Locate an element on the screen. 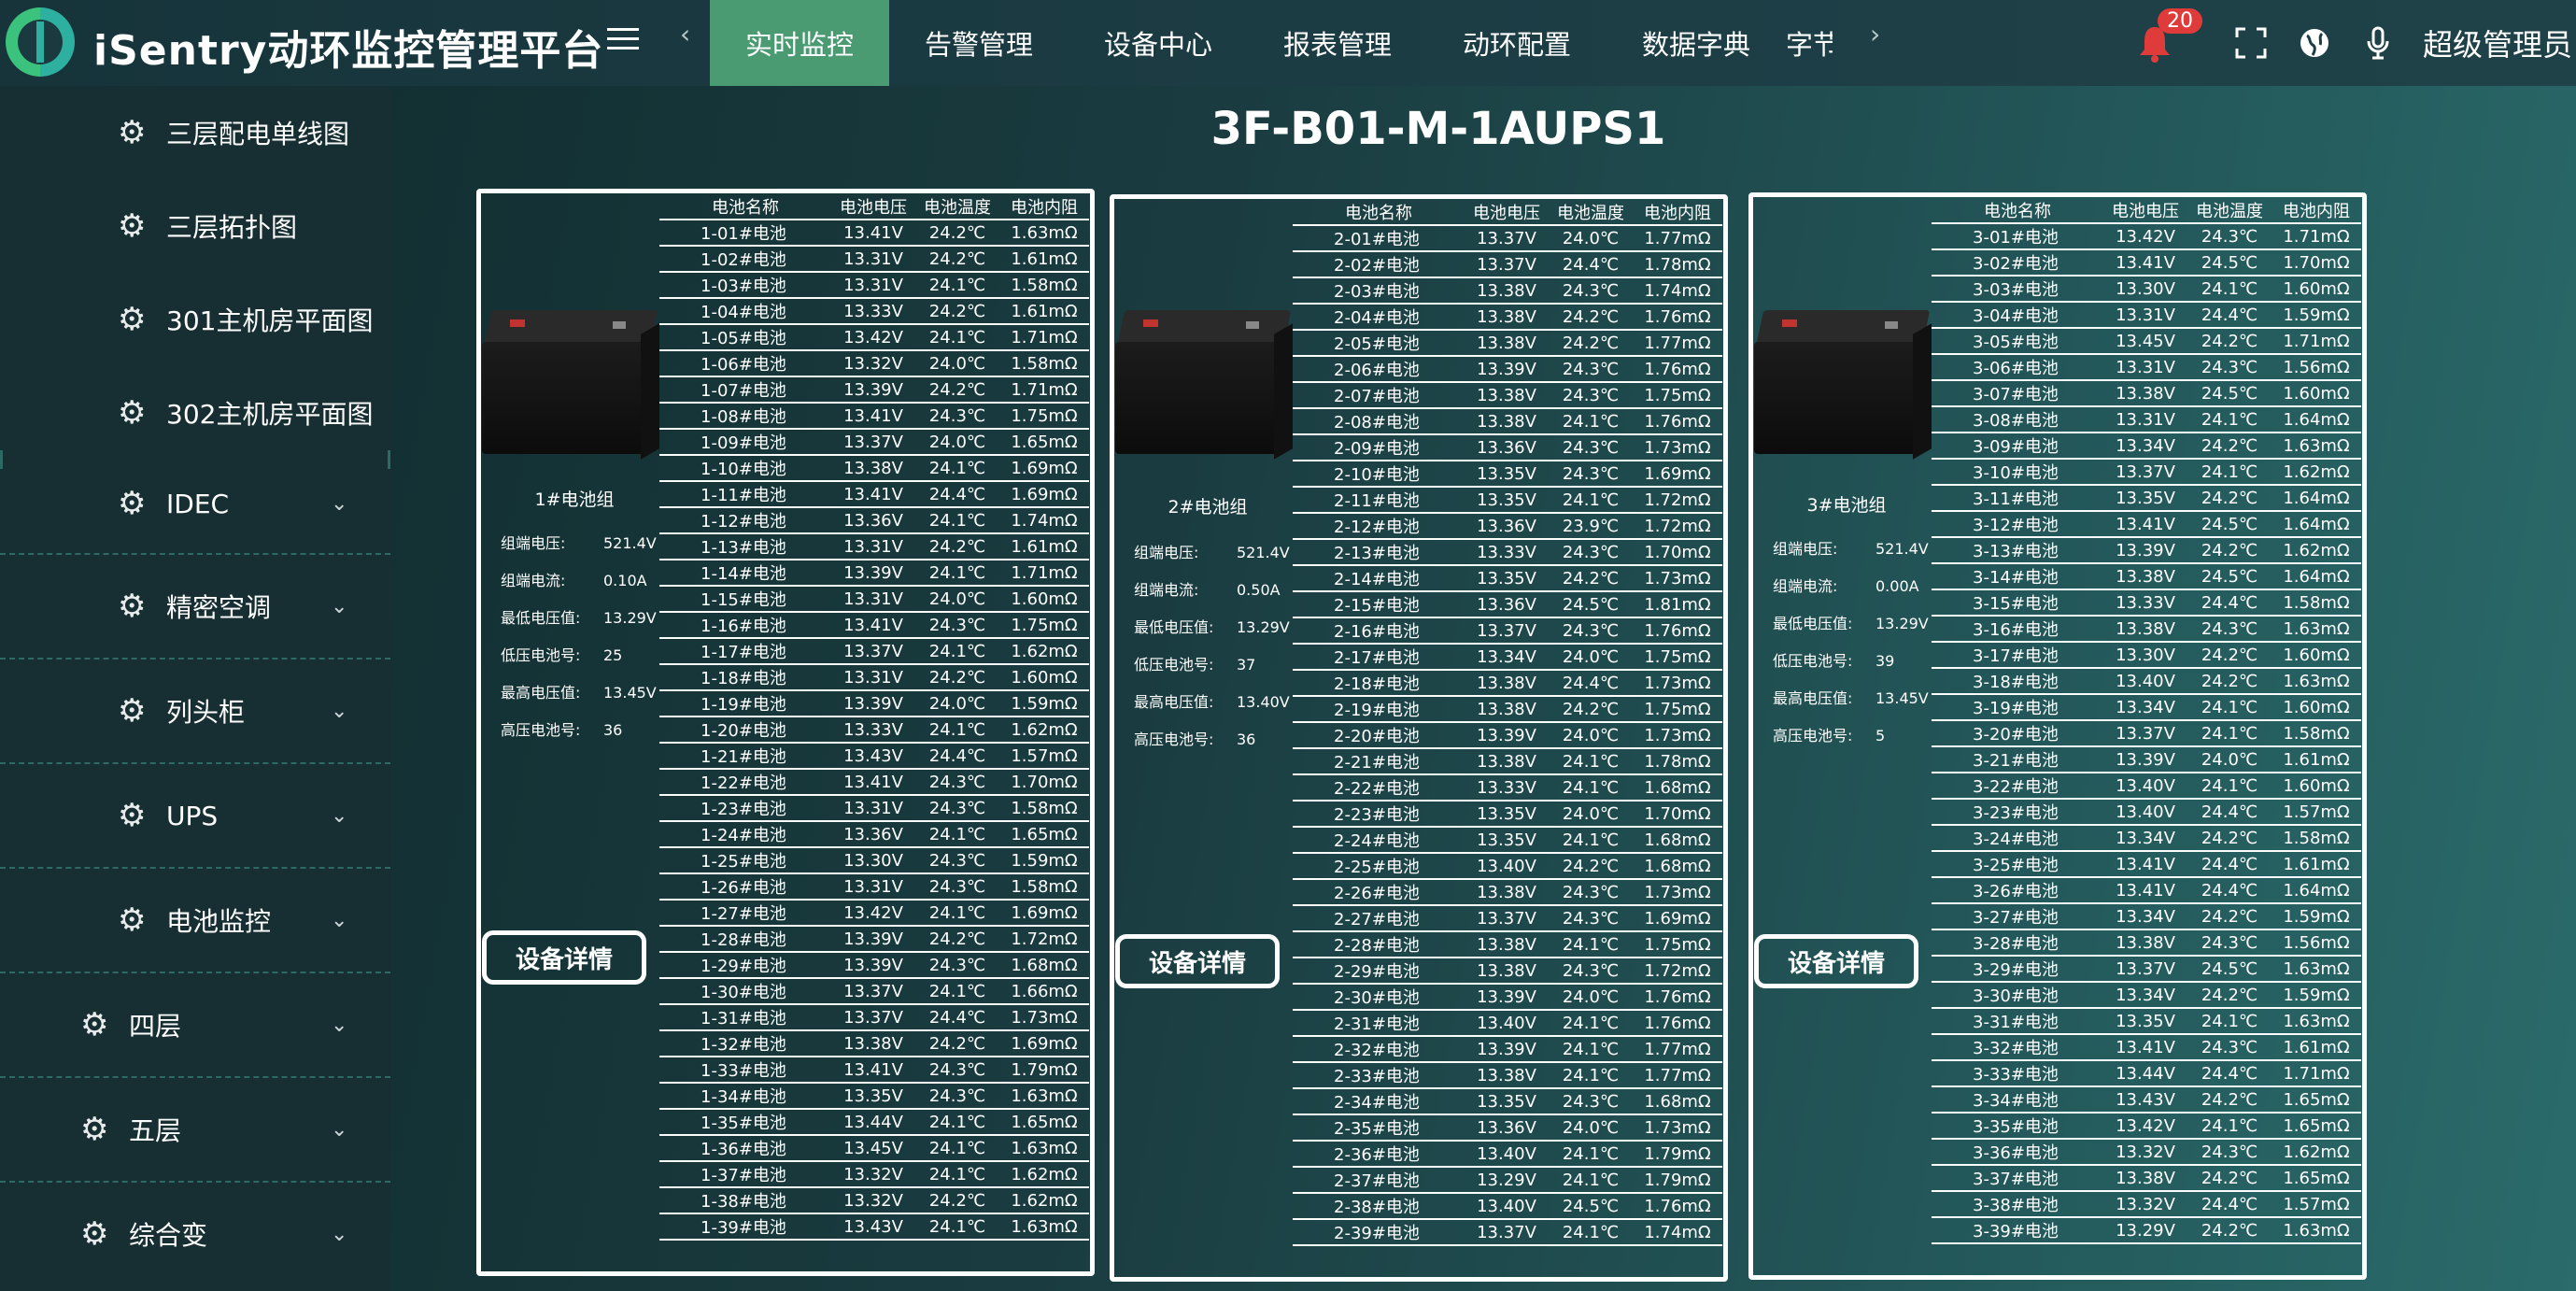  cell-voltage: 13.35V is located at coordinates (2145, 1021).